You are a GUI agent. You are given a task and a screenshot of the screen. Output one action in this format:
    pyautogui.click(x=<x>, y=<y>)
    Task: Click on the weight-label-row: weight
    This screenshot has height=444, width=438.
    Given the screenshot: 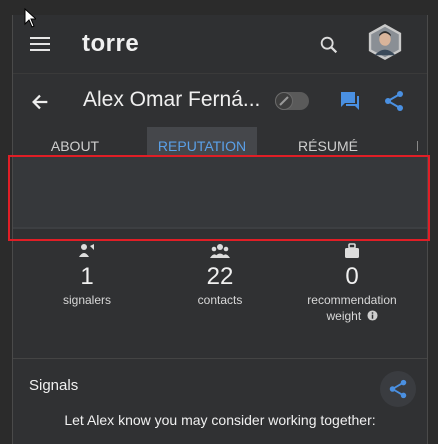 What is the action you would take?
    pyautogui.click(x=352, y=316)
    